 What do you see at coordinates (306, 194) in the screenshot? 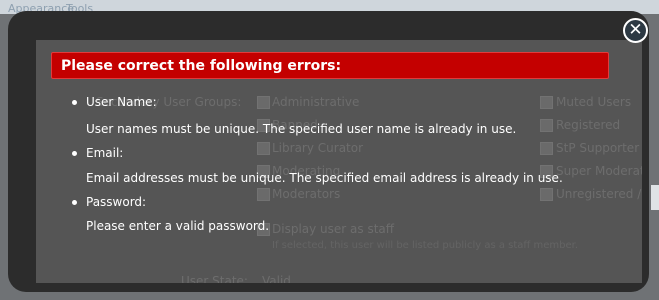
I see `group-label: Moderators` at bounding box center [306, 194].